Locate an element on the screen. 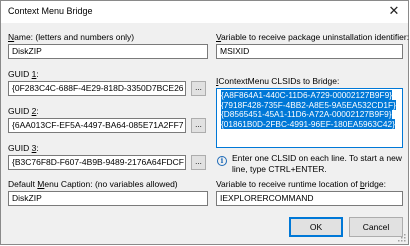 This screenshot has width=410, height=246. guid2-label: GUID 2: is located at coordinates (23, 111).